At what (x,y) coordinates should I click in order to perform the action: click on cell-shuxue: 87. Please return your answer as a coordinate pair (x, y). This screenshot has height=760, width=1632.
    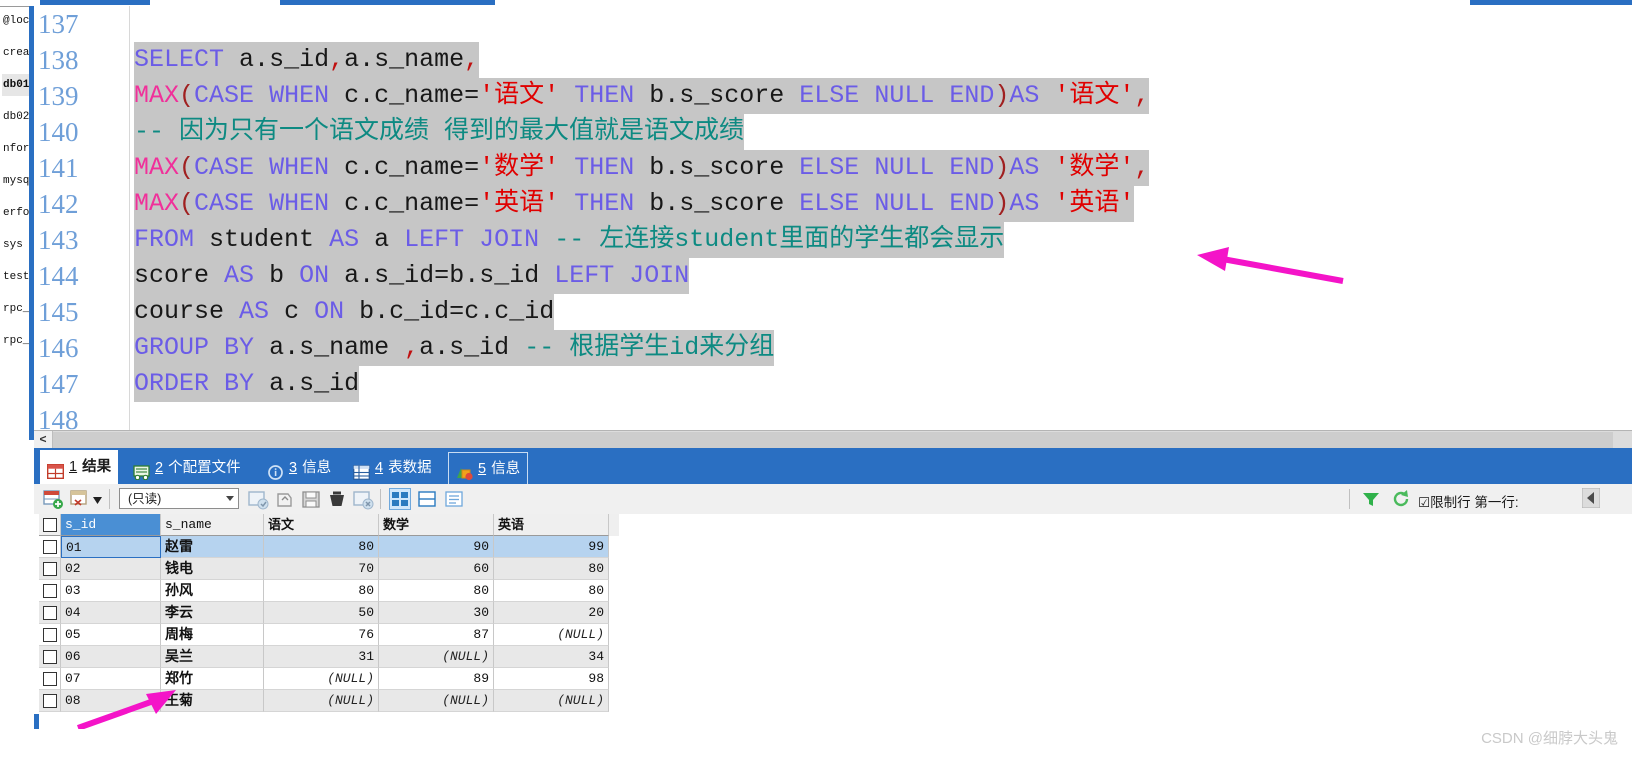
    Looking at the image, I should click on (436, 635).